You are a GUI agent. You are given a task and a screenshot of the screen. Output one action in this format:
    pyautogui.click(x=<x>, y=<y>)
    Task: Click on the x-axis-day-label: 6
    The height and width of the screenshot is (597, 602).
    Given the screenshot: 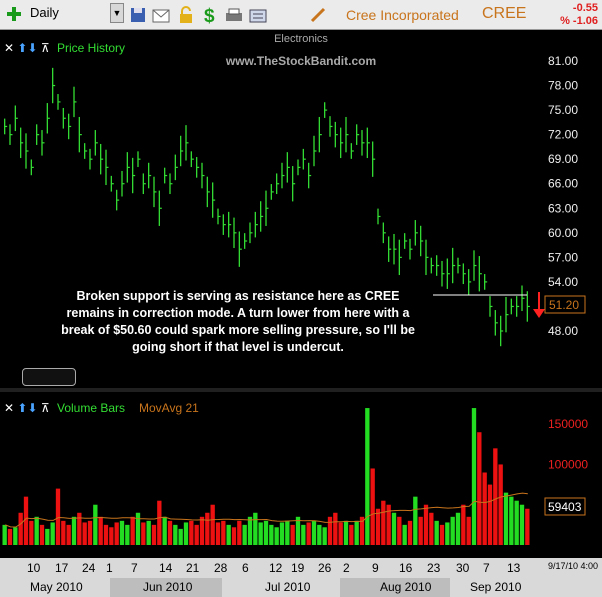 What is the action you would take?
    pyautogui.click(x=245, y=568)
    